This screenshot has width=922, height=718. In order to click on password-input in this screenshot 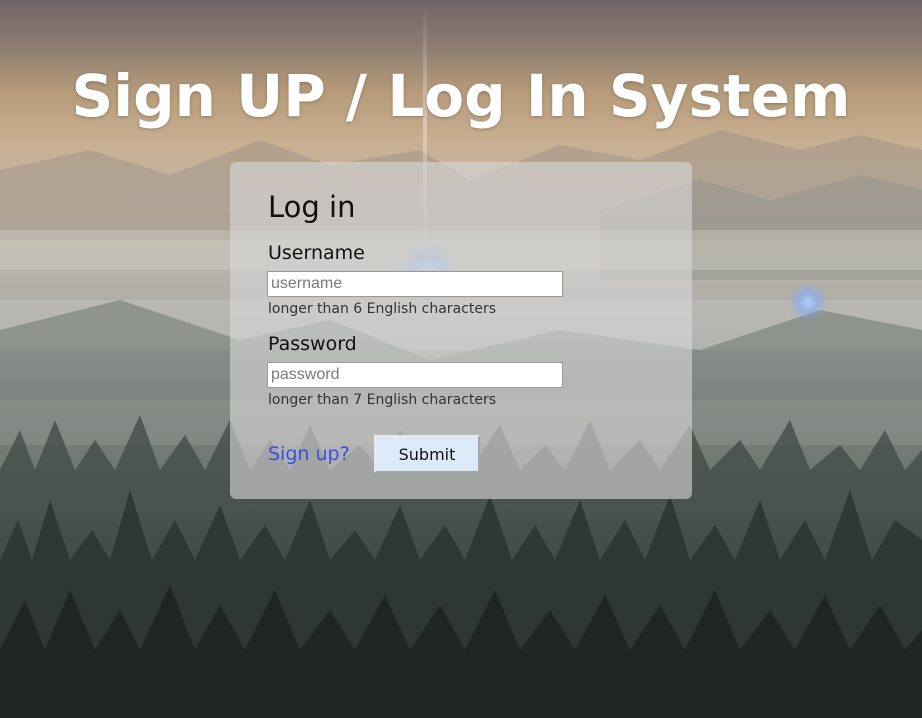, I will do `click(415, 375)`.